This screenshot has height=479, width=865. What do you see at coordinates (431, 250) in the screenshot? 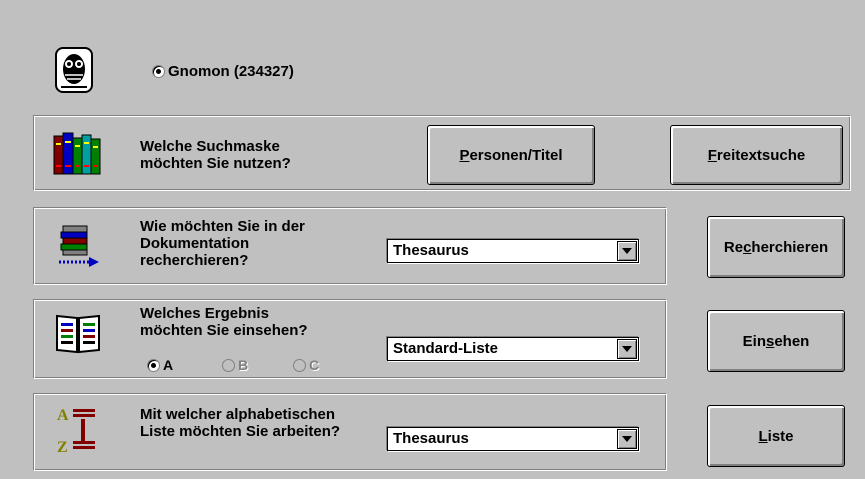
I see `research-mode-value: Thesaurus` at bounding box center [431, 250].